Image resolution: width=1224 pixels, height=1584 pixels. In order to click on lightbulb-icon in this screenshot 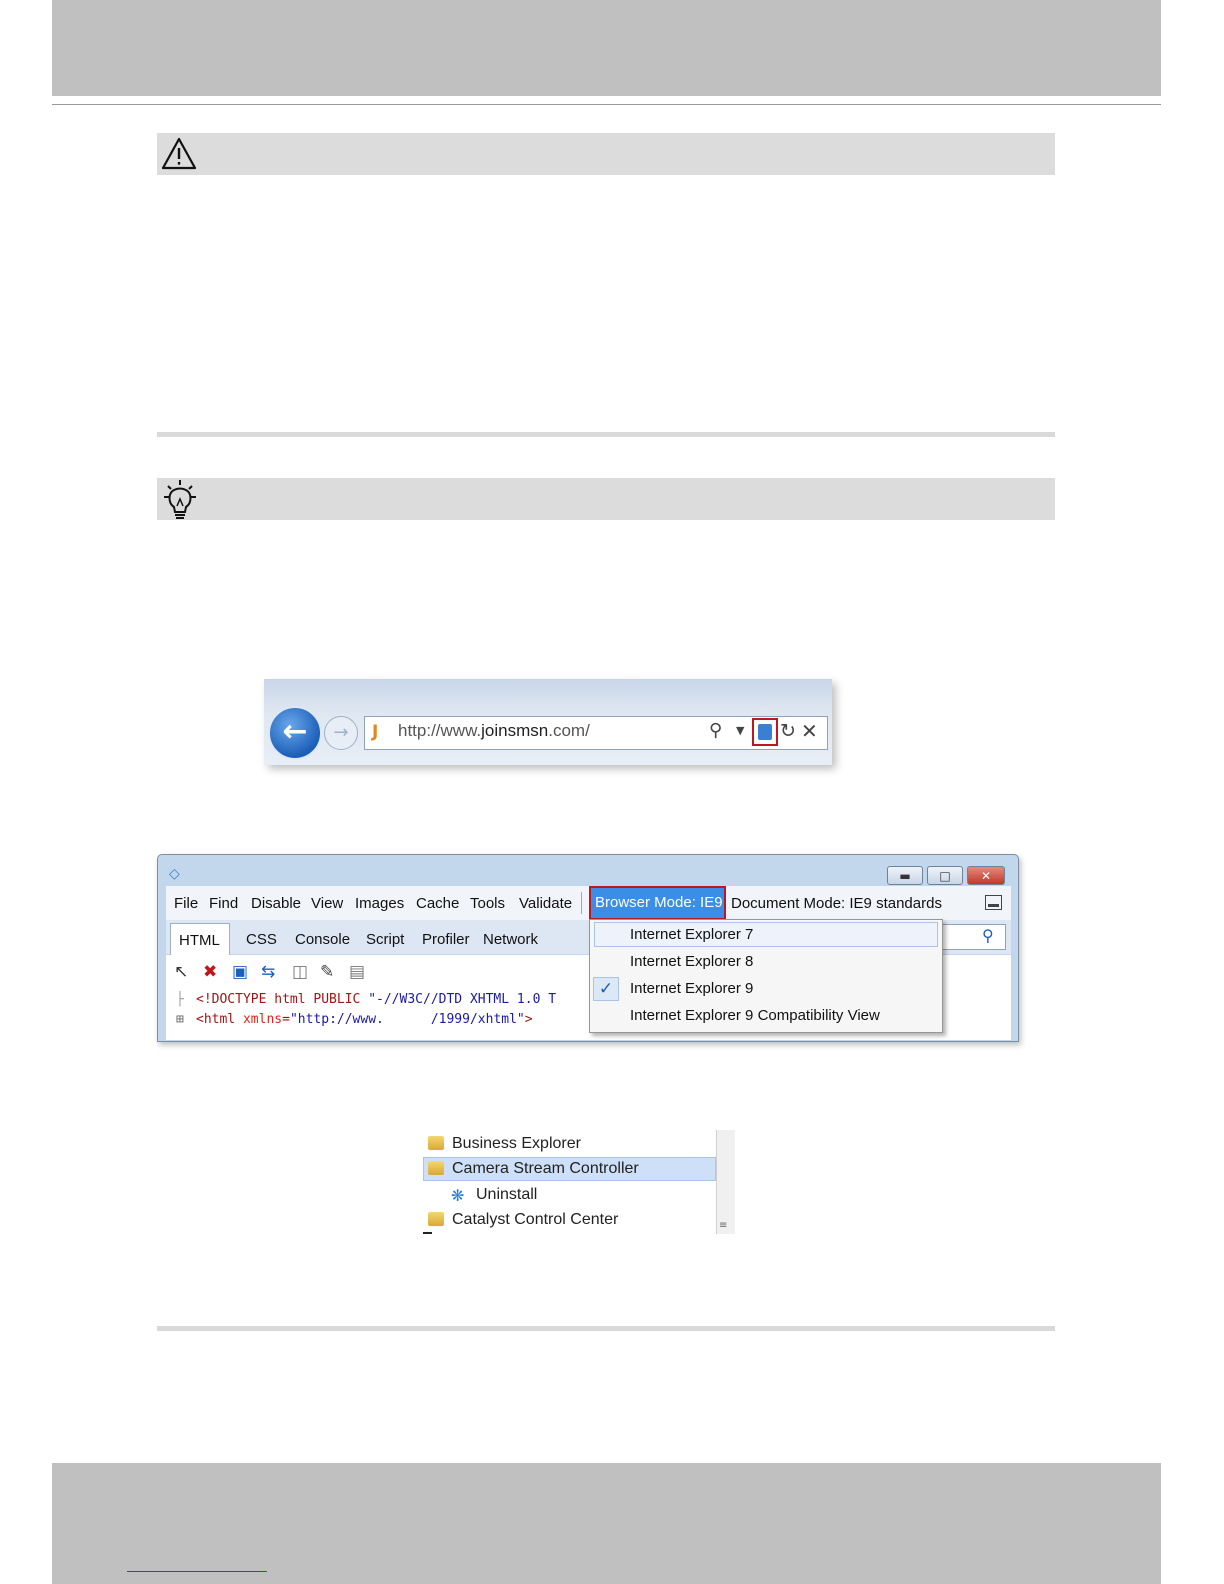, I will do `click(180, 499)`.